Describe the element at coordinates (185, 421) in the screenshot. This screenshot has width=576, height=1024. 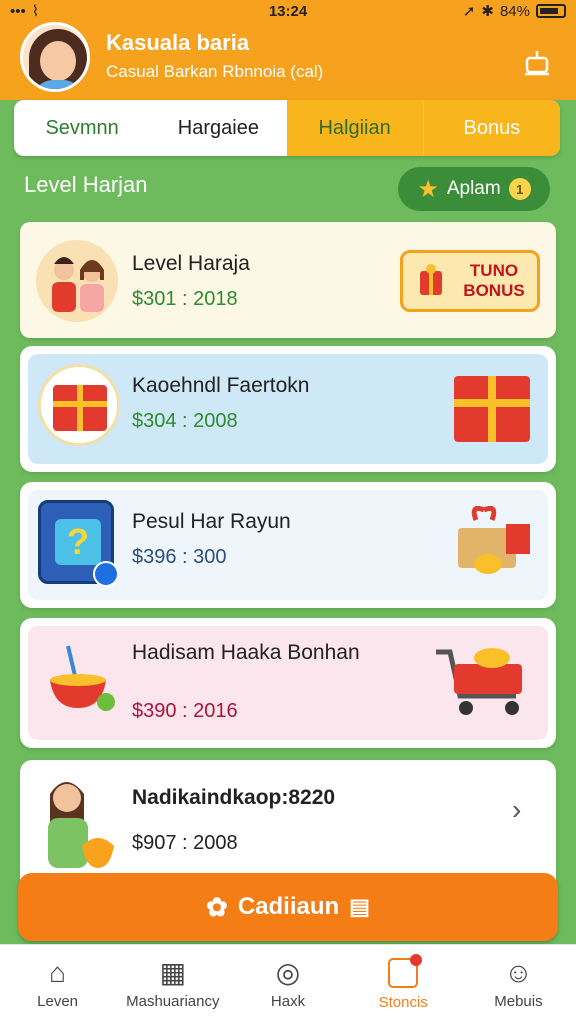
I see `card-amount: $304 : 2008` at that location.